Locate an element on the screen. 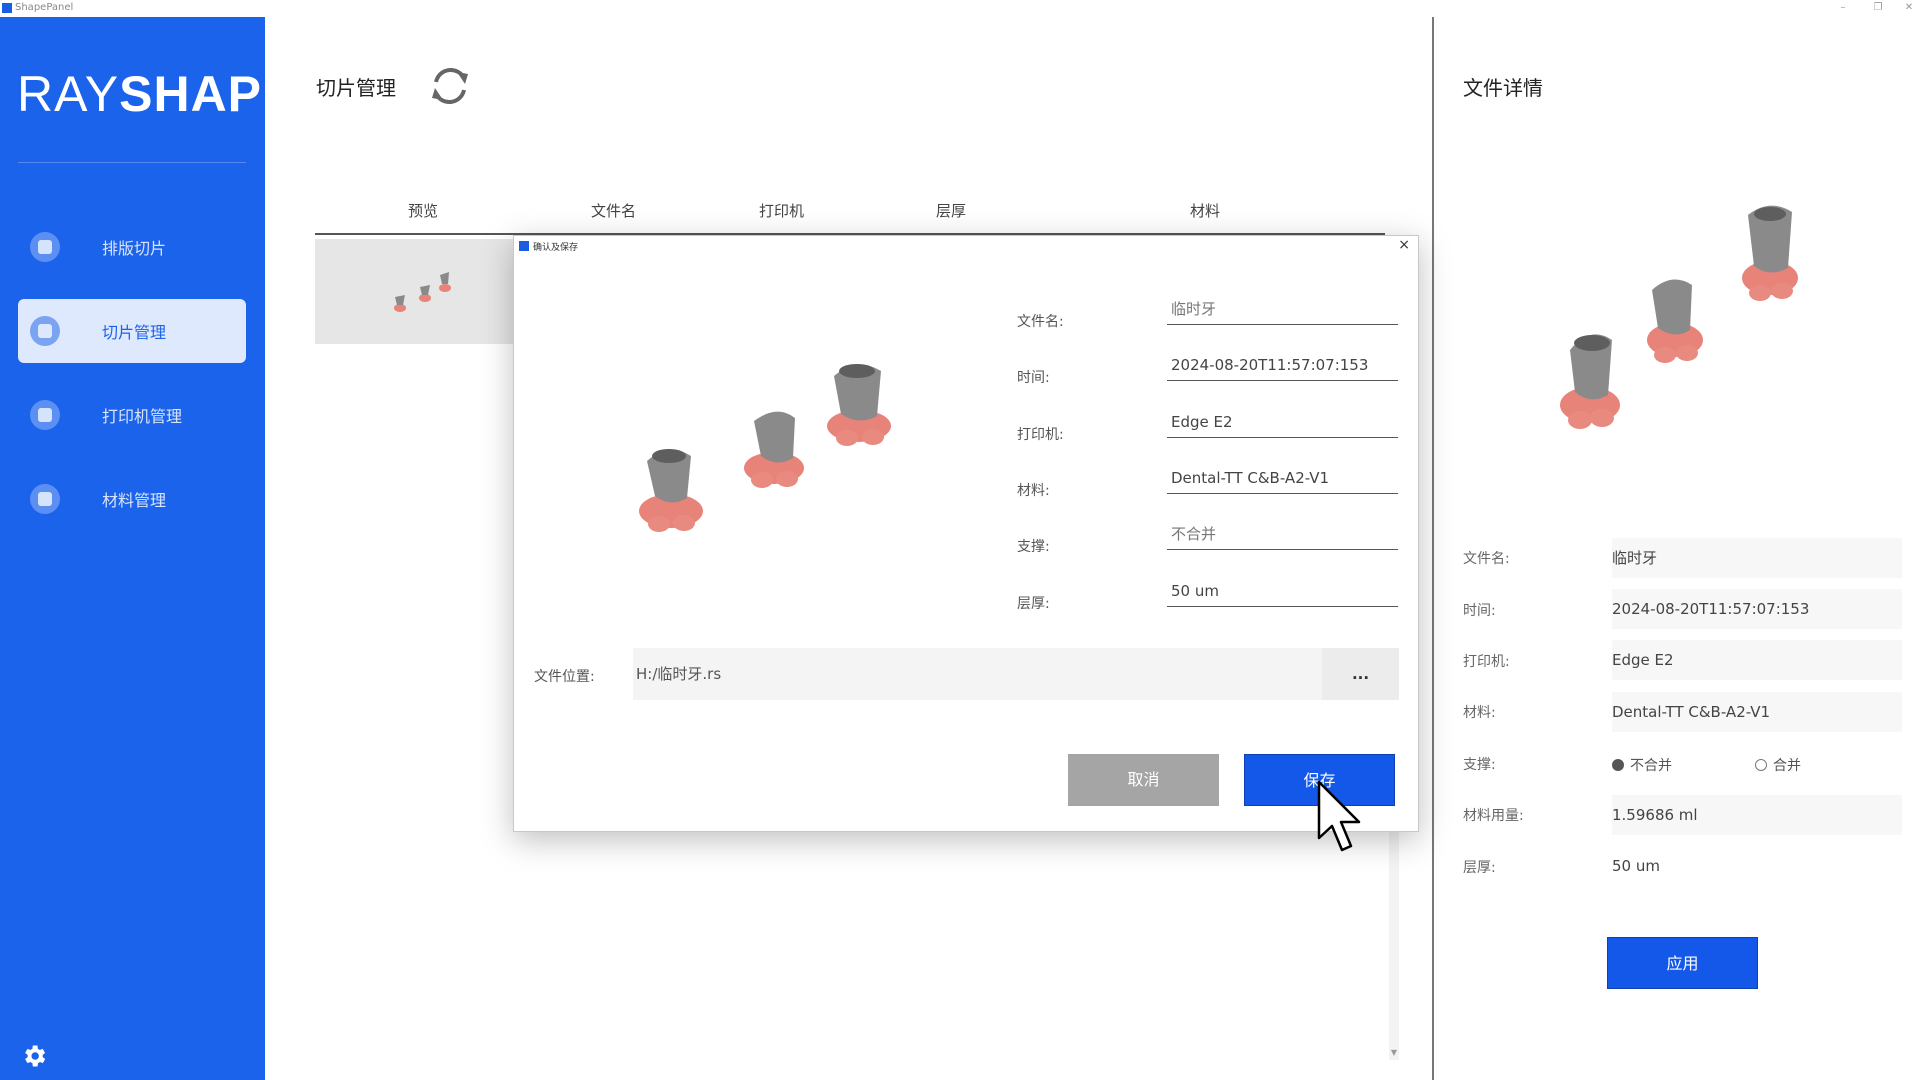 Image resolution: width=1920 pixels, height=1080 pixels. dialog-app-icon is located at coordinates (524, 246).